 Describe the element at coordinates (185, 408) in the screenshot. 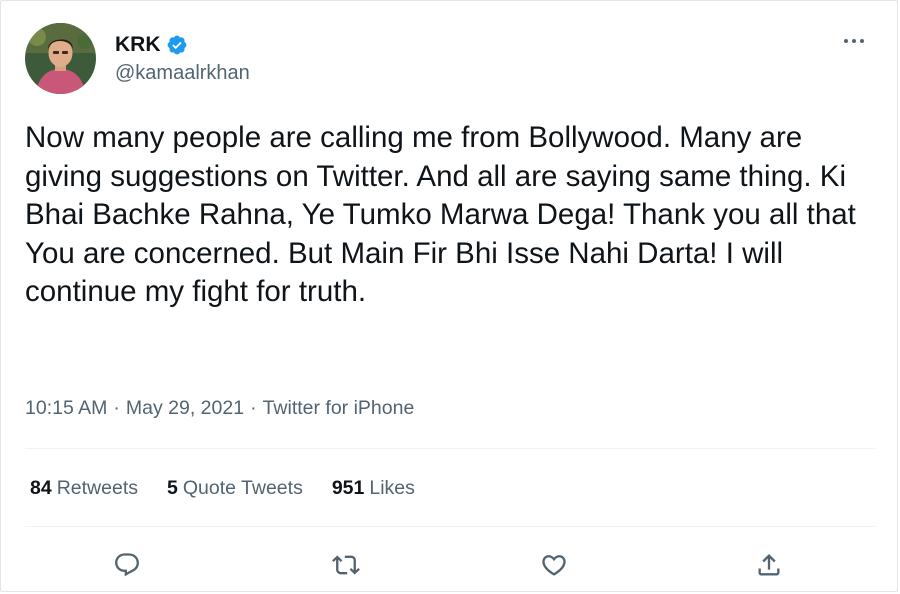

I see `tweet-date: May 29, 2021` at that location.